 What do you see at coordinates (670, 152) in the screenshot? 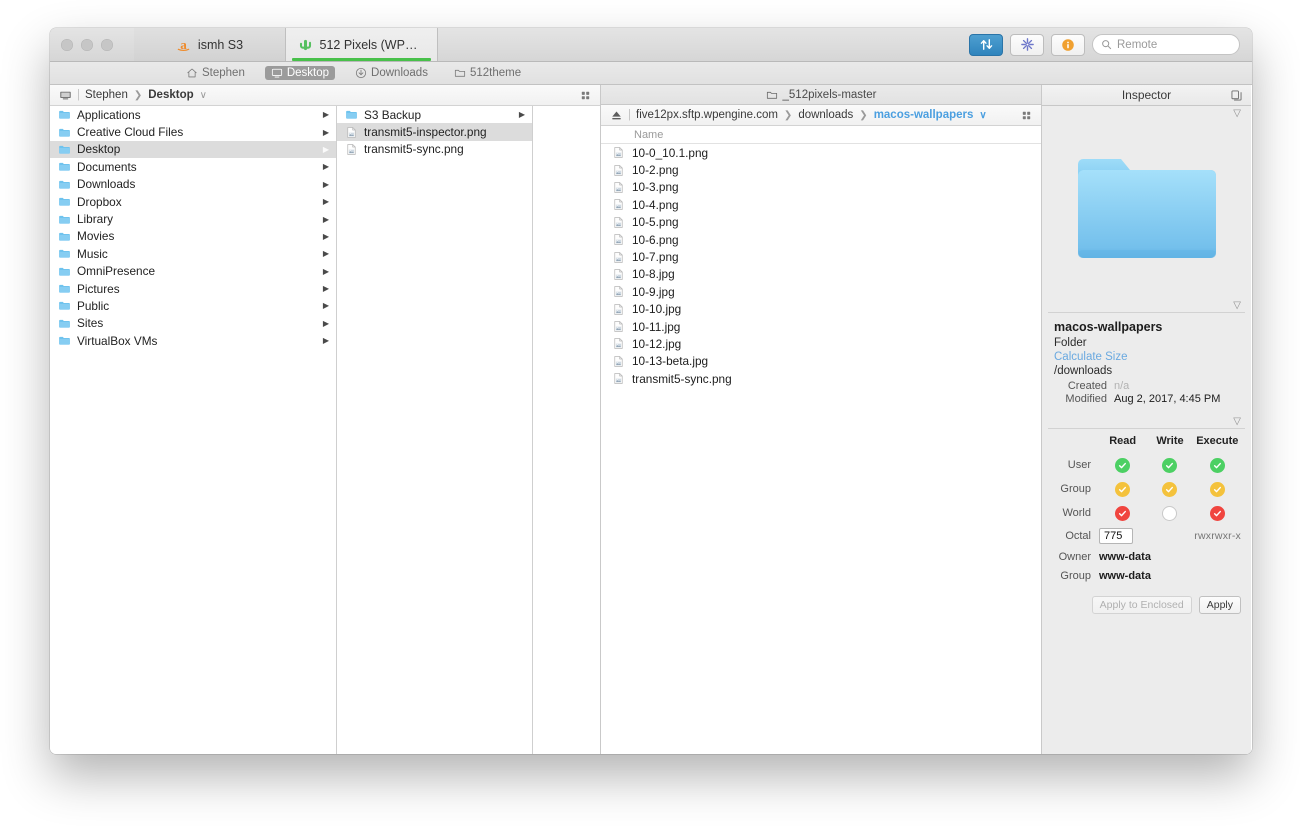
I see `remote-file-label: 10-0_10.1.png` at bounding box center [670, 152].